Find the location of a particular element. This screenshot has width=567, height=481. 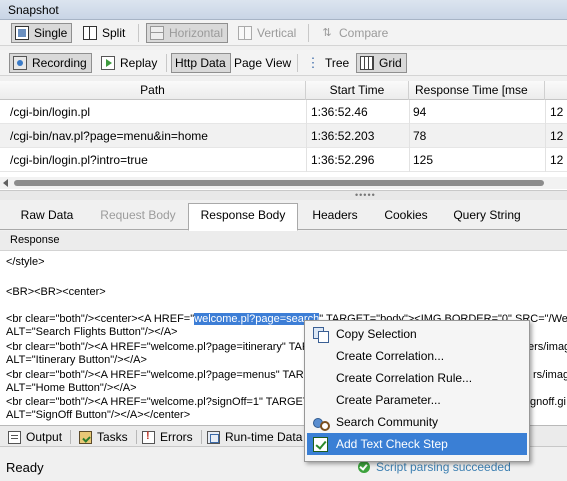

response-section-header: Response is located at coordinates (283, 241).